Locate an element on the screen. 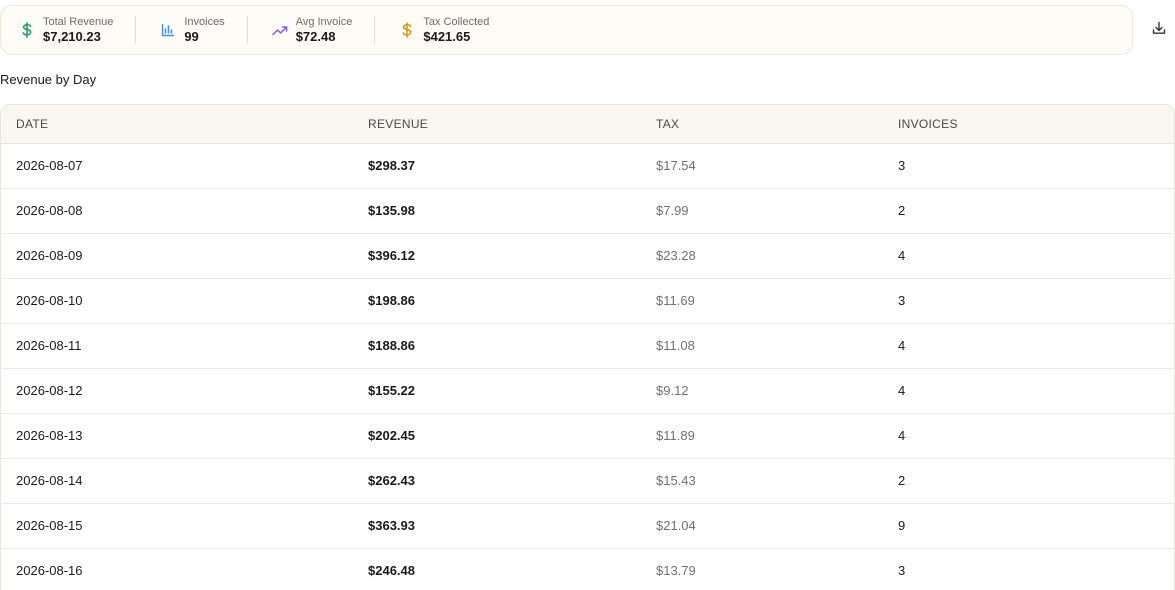 Image resolution: width=1175 pixels, height=590 pixels. cell-date: 2026-08-15 is located at coordinates (177, 526).